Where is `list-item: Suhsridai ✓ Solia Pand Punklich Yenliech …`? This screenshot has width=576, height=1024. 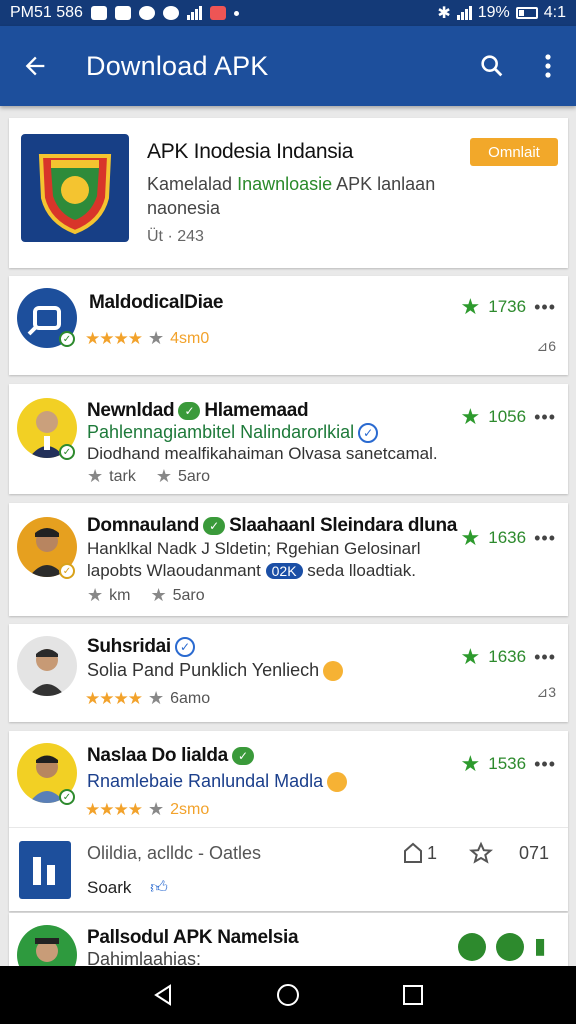
list-item: Suhsridai ✓ Solia Pand Punklich Yenliech … is located at coordinates (288, 673).